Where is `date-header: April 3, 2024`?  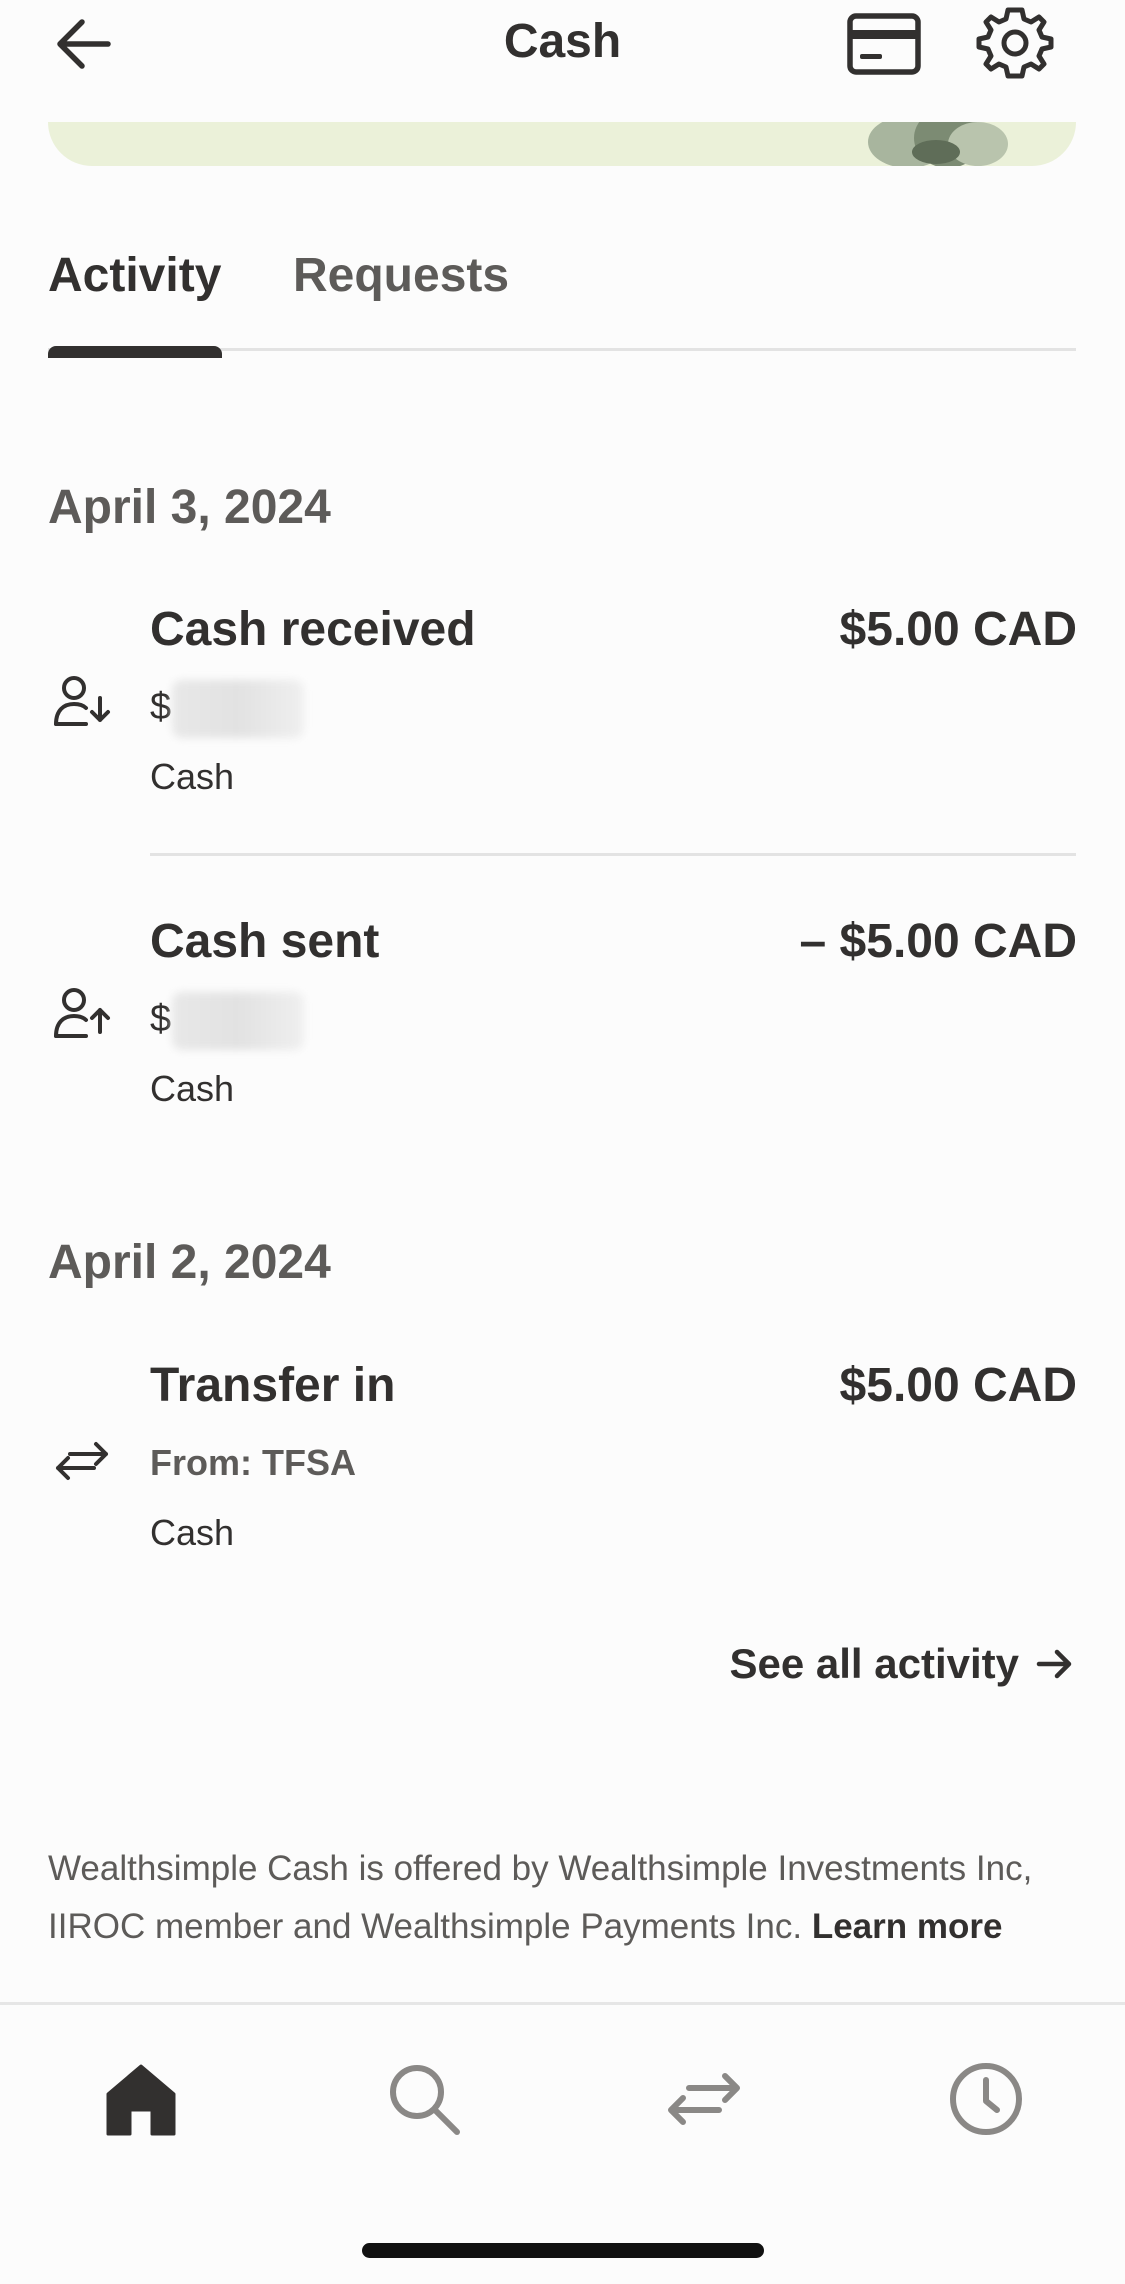 date-header: April 3, 2024 is located at coordinates (189, 507).